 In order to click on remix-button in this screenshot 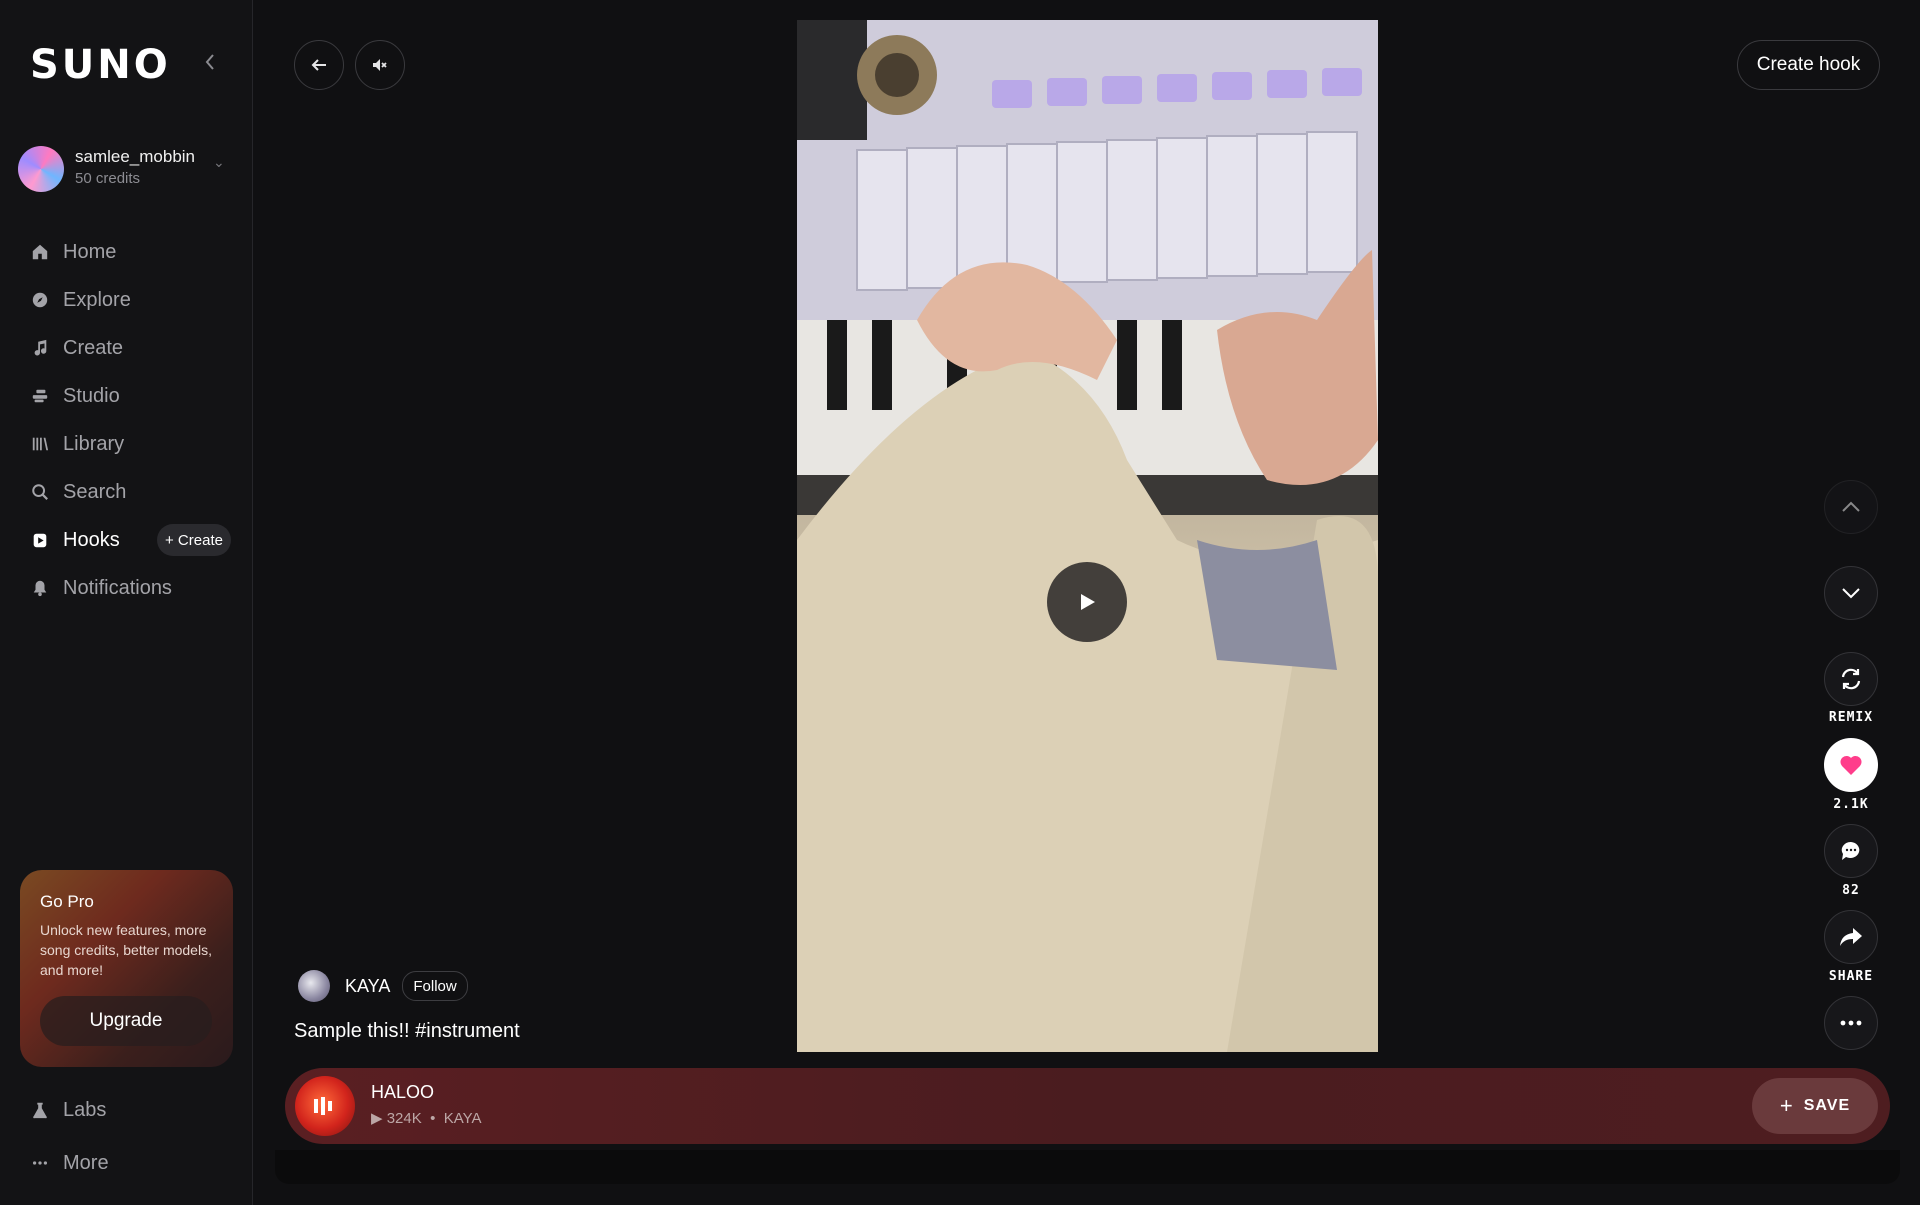, I will do `click(1851, 679)`.